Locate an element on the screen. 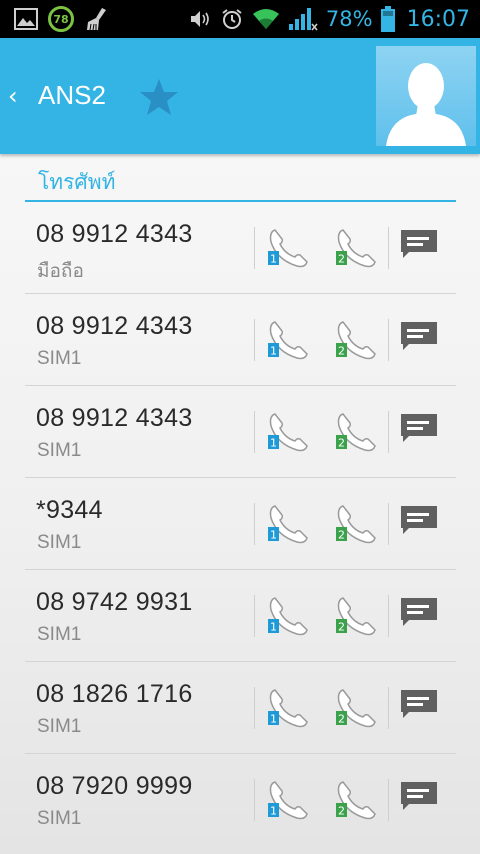 Image resolution: width=480 pixels, height=854 pixels. signal-icon is located at coordinates (303, 19).